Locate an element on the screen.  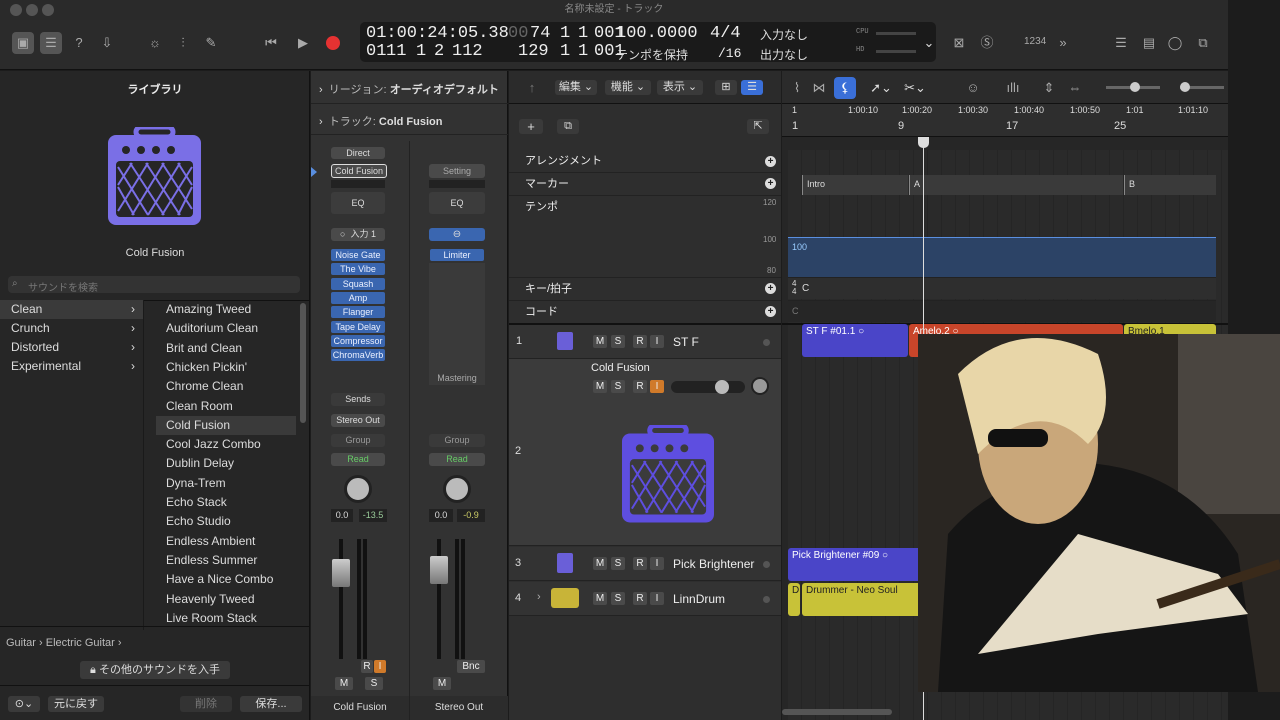
sound-item: Endless Ambient is located at coordinates (226, 541).